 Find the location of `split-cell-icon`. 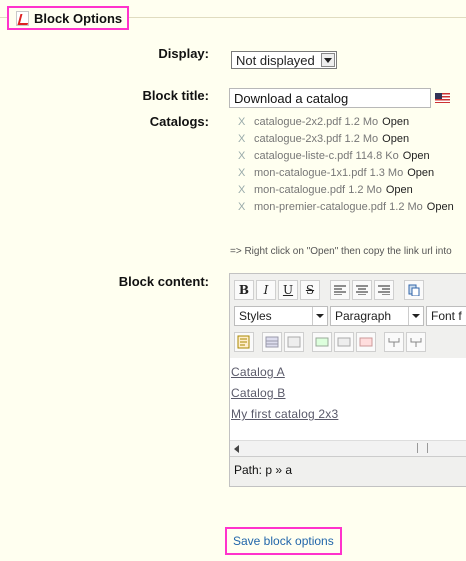

split-cell-icon is located at coordinates (394, 342).